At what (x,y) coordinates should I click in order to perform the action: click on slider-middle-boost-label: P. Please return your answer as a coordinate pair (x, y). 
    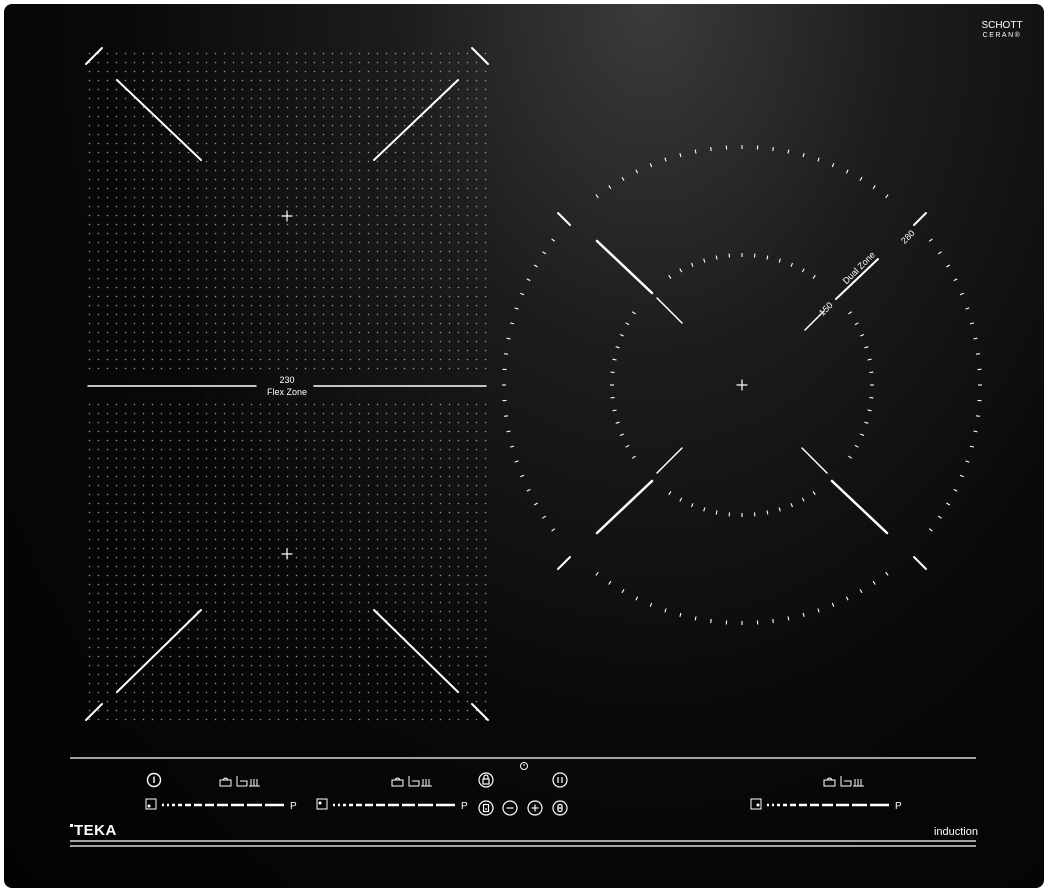
    Looking at the image, I should click on (464, 806).